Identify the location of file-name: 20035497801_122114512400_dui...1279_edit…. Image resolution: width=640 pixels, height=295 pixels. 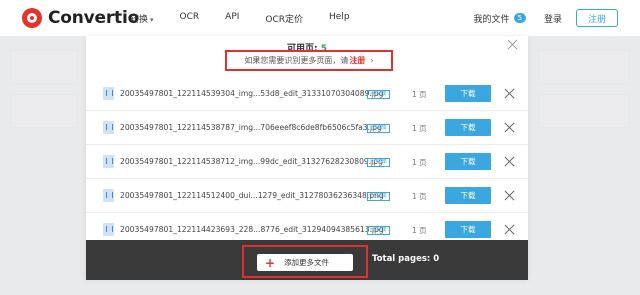
(252, 195).